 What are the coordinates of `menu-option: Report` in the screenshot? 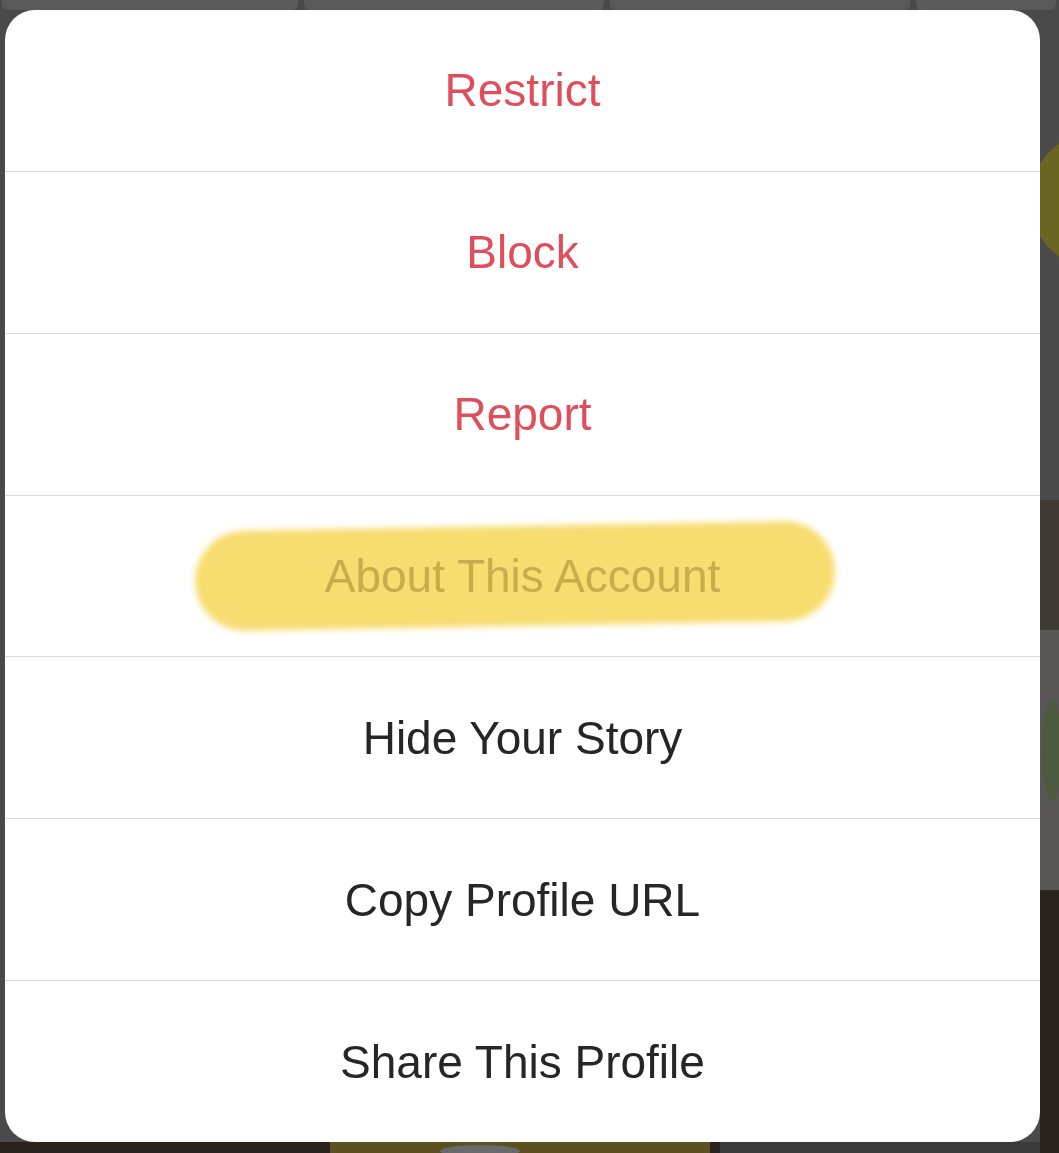 It's located at (522, 414).